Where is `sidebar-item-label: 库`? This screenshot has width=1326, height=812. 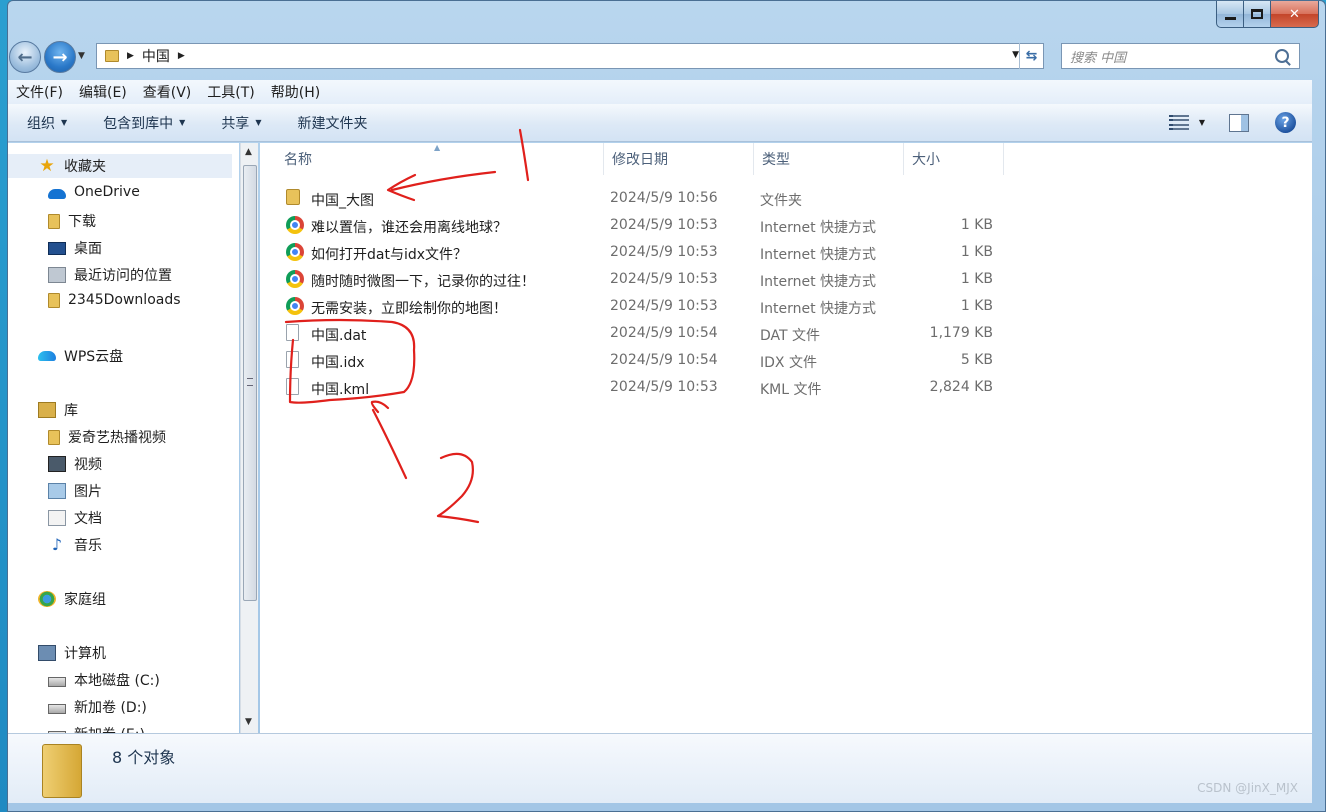 sidebar-item-label: 库 is located at coordinates (71, 411).